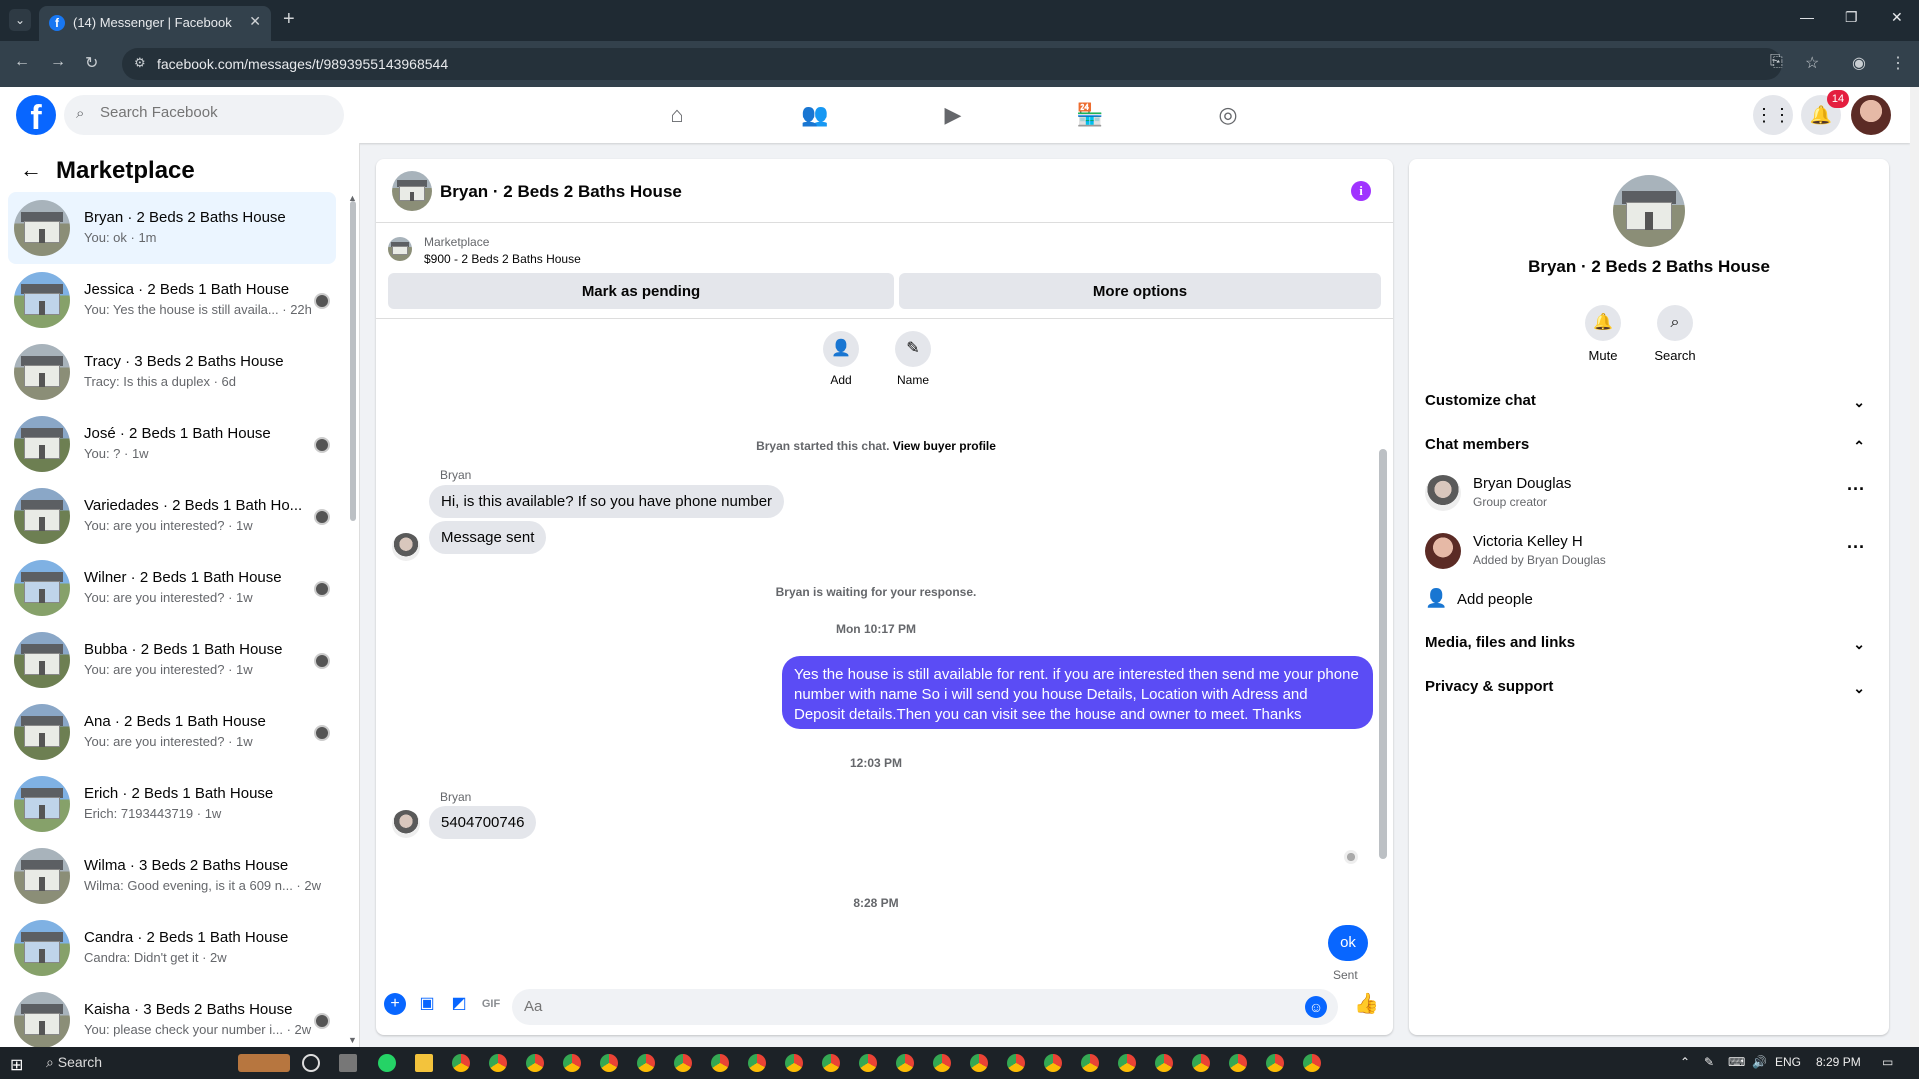 The image size is (1919, 1079). I want to click on install-app-icon: ⎘, so click(1776, 62).